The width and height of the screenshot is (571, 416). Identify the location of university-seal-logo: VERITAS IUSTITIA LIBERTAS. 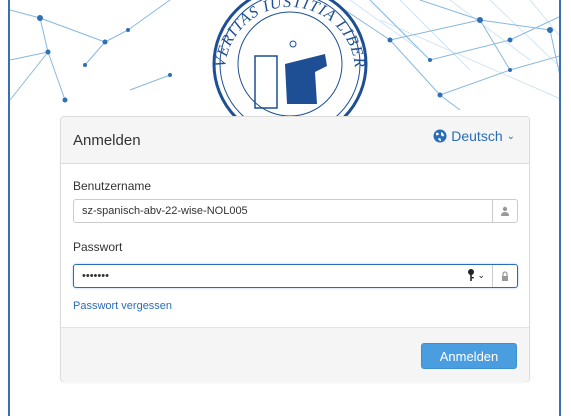
(281, 60).